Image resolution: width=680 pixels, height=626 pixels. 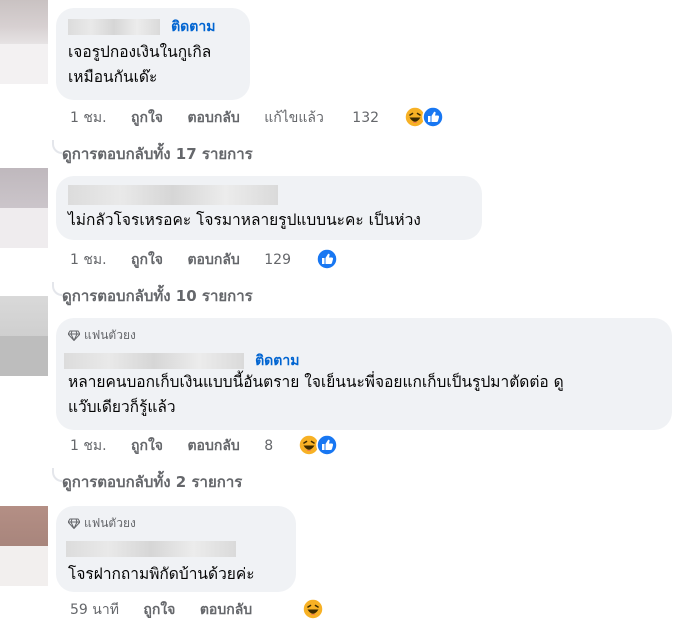 I want to click on comment-actions: 59 นาที ถูกใจ ตอบกลับ, so click(x=171, y=610).